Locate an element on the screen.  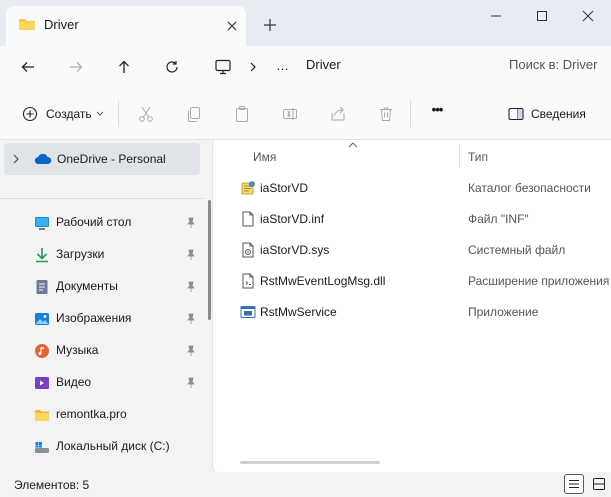
sidebar-item-label: Рабочий стол is located at coordinates (94, 222).